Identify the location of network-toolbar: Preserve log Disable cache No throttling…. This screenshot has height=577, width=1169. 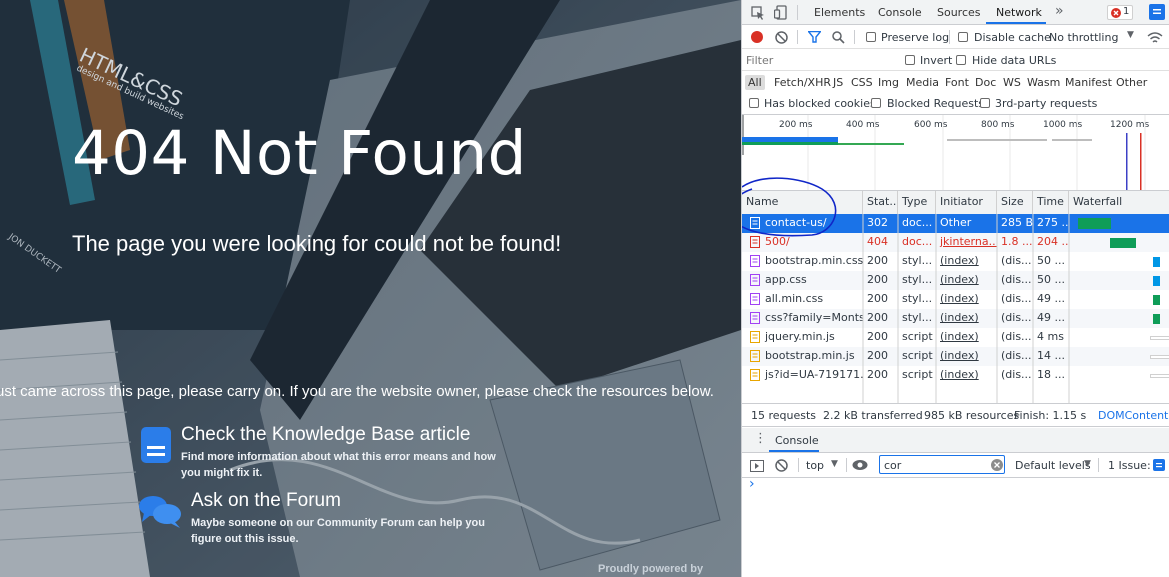
(955, 37).